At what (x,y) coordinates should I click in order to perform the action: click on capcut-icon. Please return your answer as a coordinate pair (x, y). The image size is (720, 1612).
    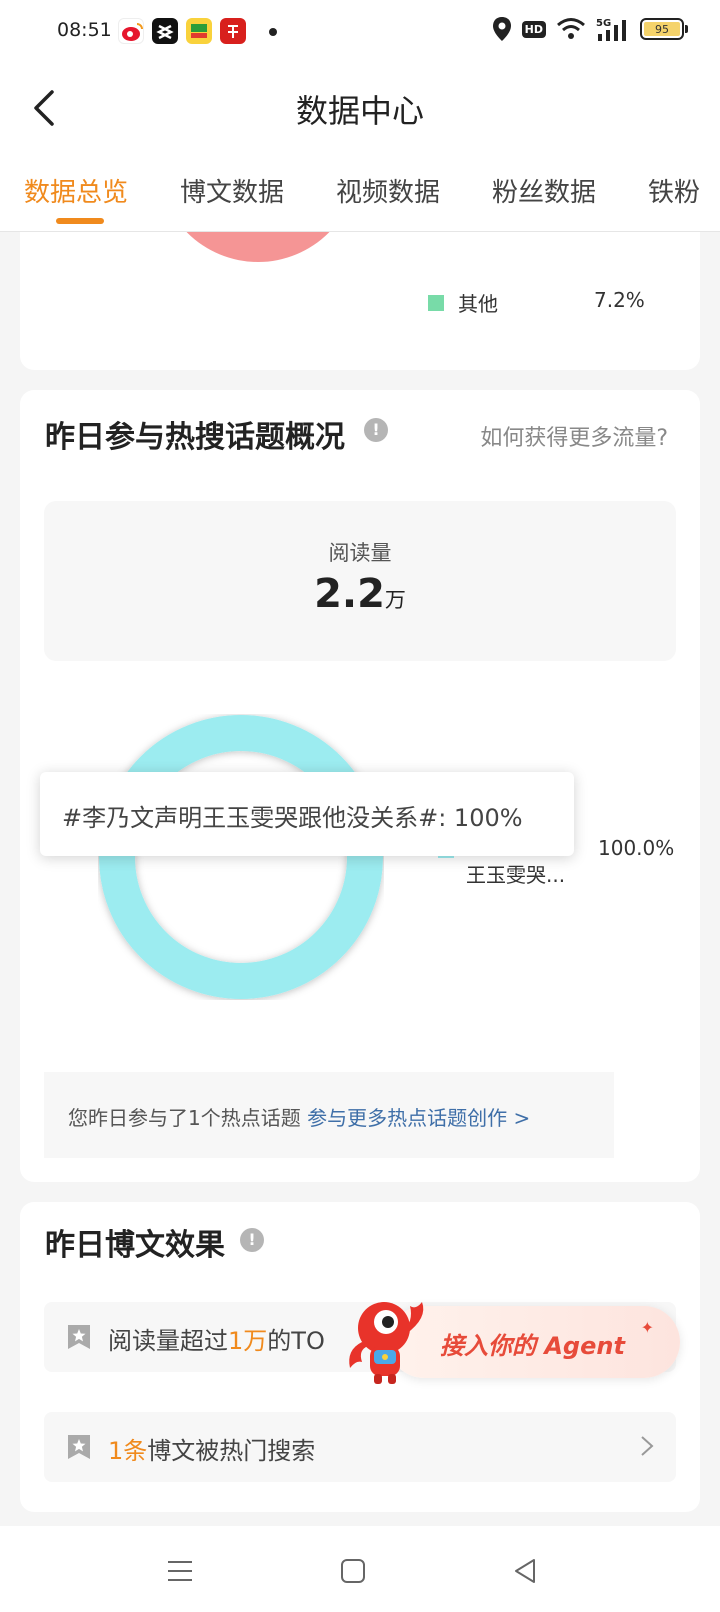
    Looking at the image, I should click on (165, 31).